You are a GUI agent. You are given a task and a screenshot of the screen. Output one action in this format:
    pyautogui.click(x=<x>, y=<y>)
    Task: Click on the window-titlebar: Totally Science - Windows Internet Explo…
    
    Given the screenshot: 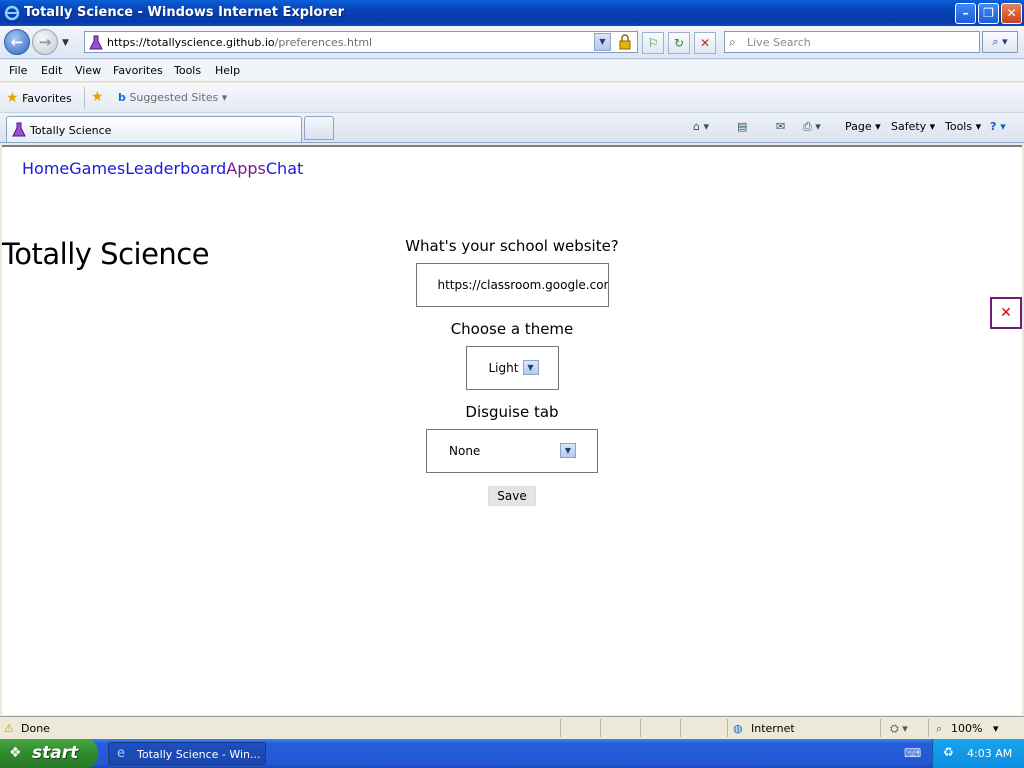 What is the action you would take?
    pyautogui.click(x=512, y=13)
    